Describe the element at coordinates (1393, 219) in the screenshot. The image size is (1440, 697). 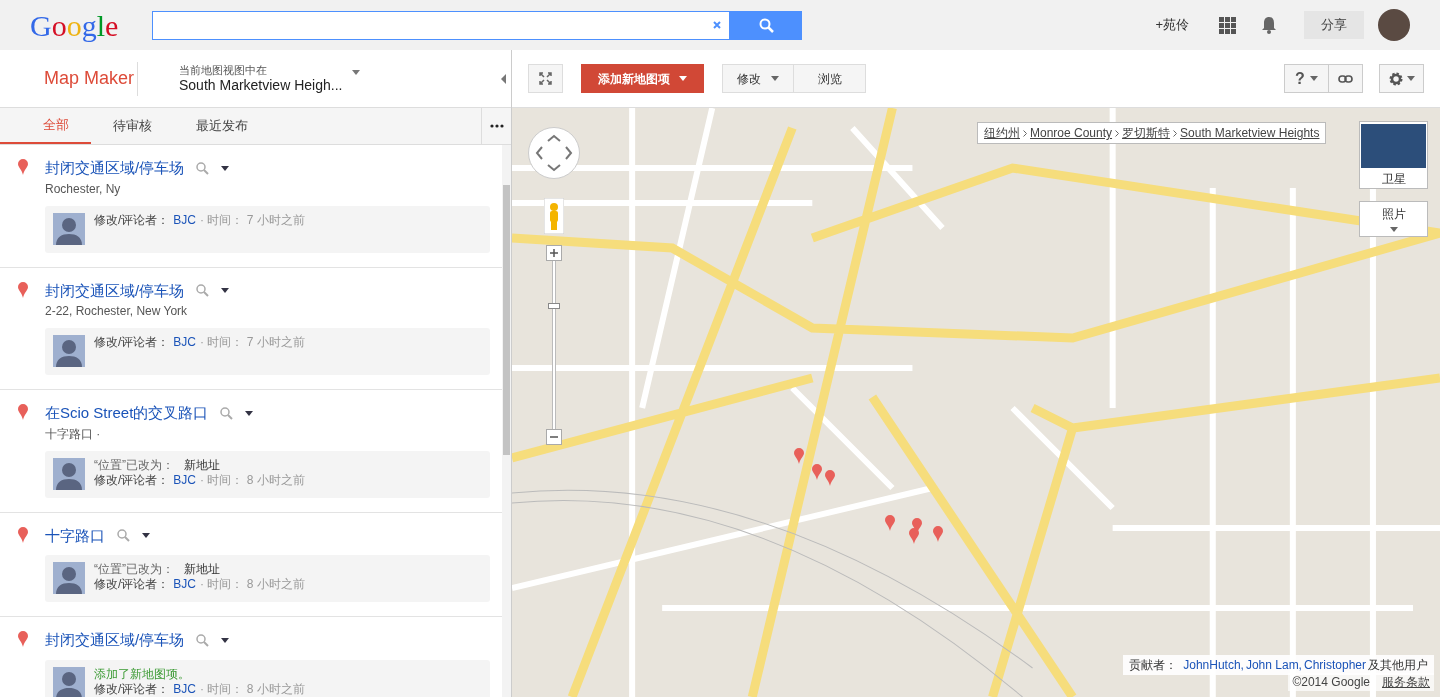
I see `photos-button: 照片` at that location.